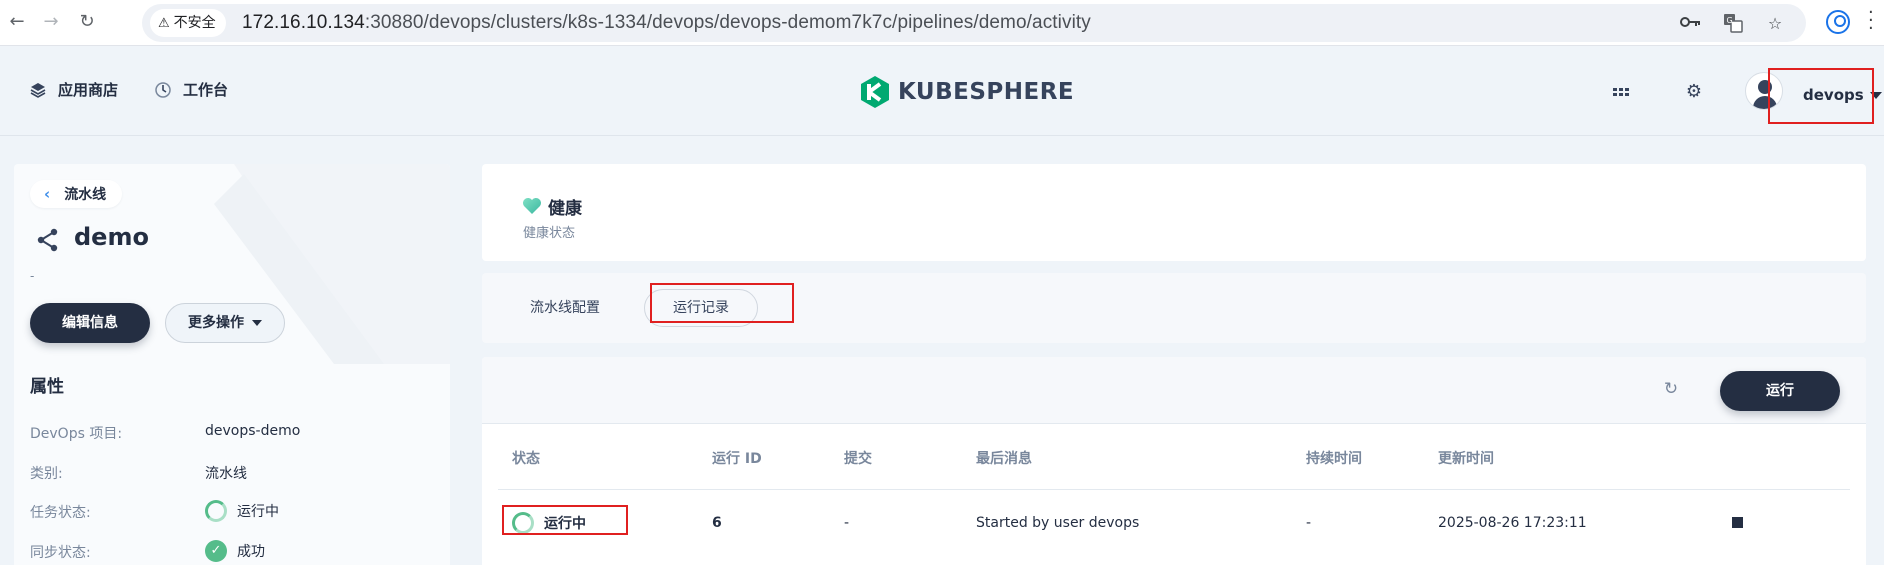 The width and height of the screenshot is (1884, 565). I want to click on attribute-value: 流水线, so click(226, 473).